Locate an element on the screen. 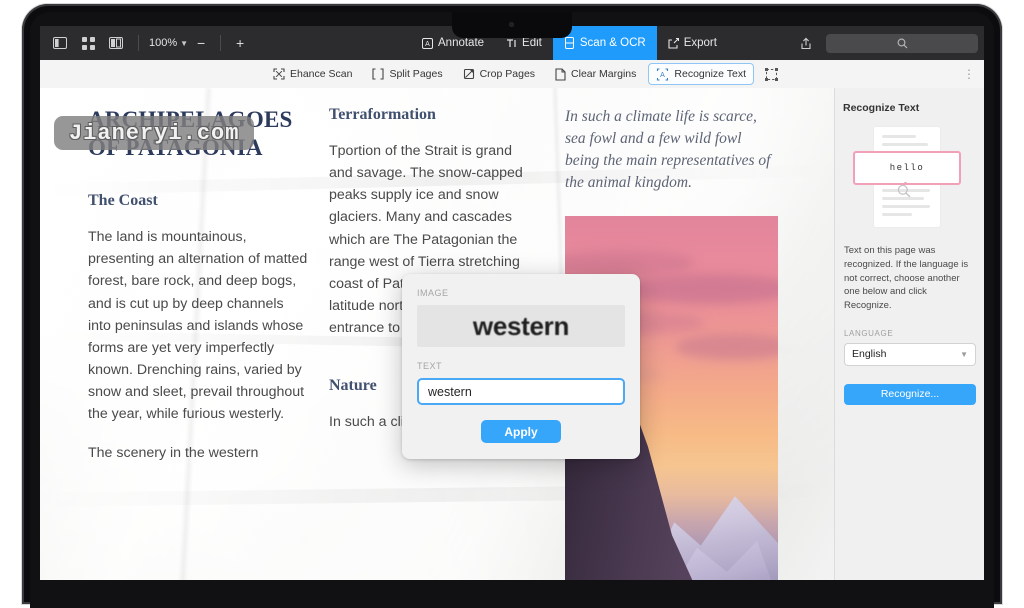  recognize-text-button: A Recognize Text is located at coordinates (701, 74).